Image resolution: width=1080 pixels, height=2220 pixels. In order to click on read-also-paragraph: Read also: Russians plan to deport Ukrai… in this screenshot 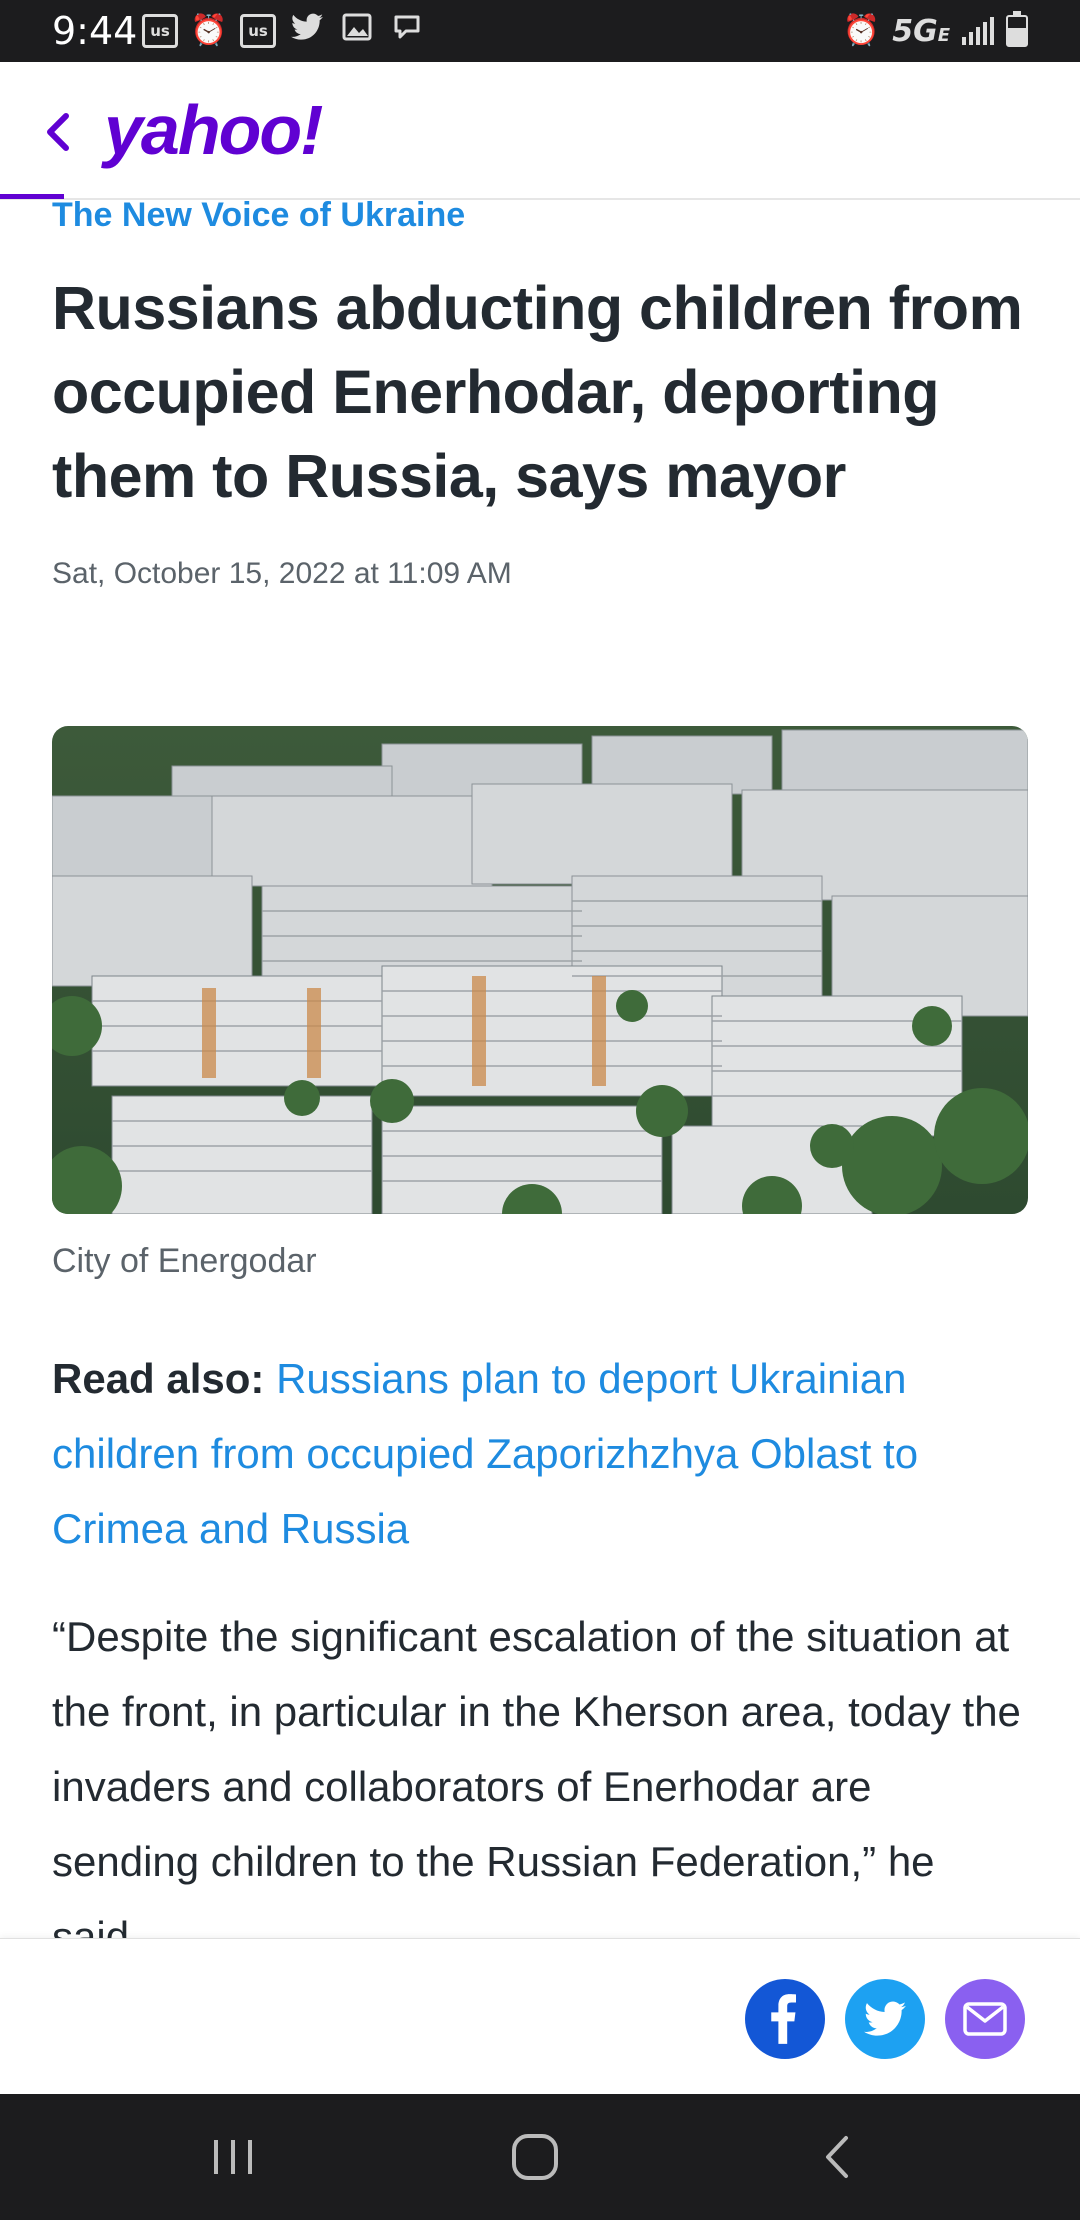, I will do `click(540, 1453)`.